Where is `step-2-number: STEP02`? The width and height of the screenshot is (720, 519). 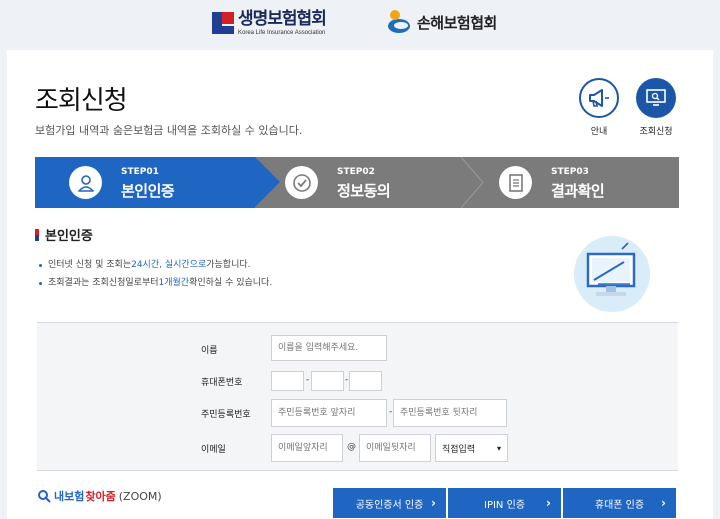
step-2-number: STEP02 is located at coordinates (356, 172).